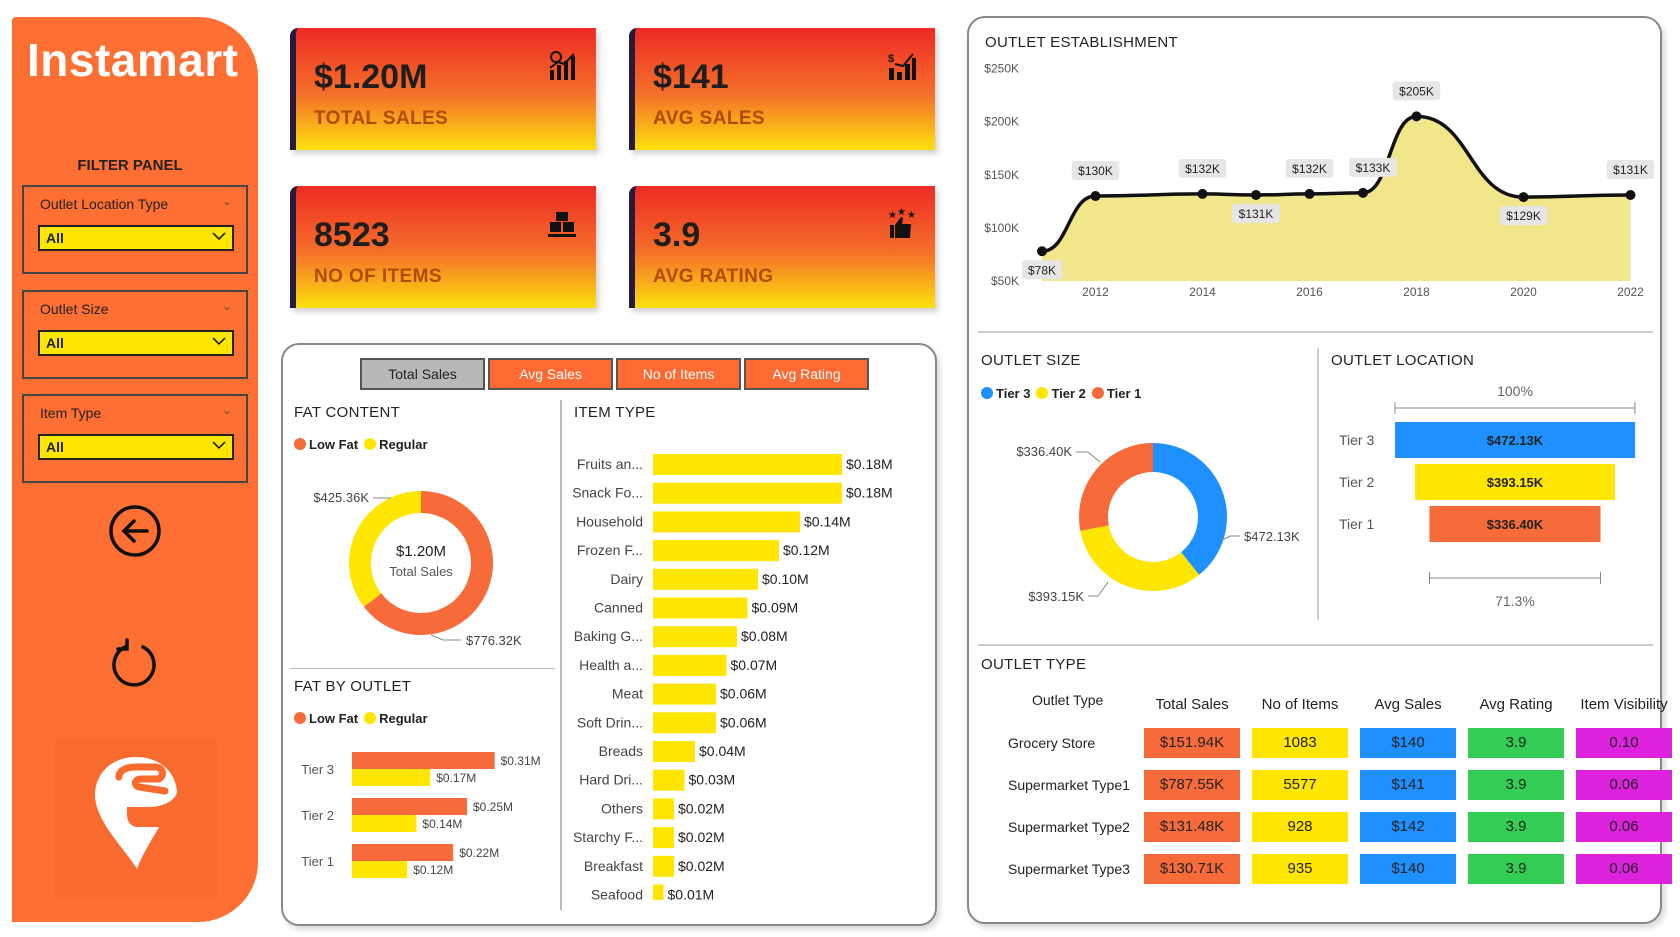 Image resolution: width=1680 pixels, height=937 pixels. Describe the element at coordinates (1095, 171) in the screenshot. I see `data-label: $130K` at that location.